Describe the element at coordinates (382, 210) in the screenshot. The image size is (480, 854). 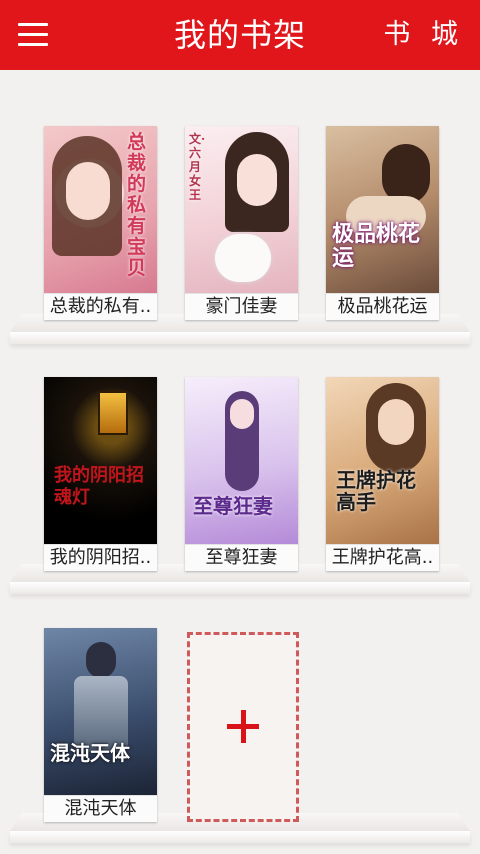
I see `book-cover: 极品桃花运` at that location.